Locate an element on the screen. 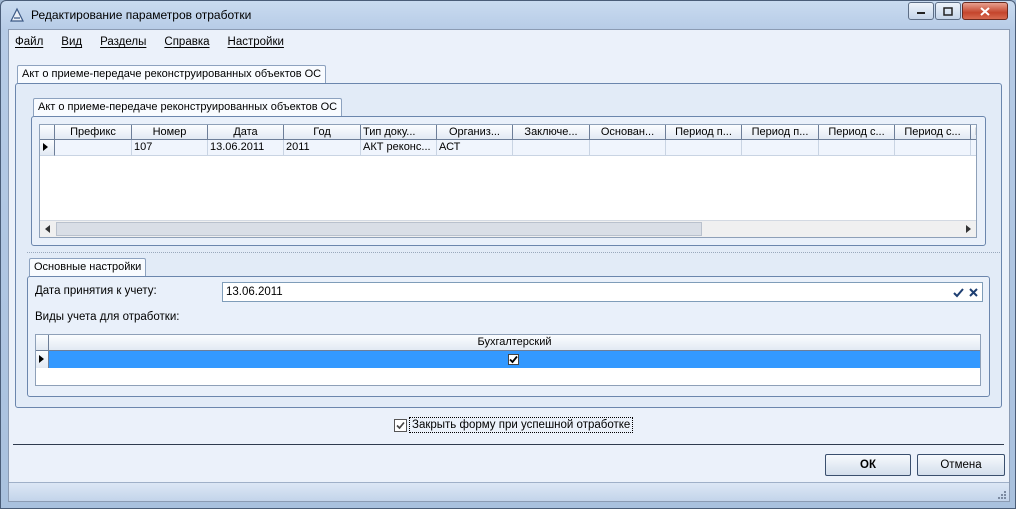 The image size is (1016, 509). col-truncated: П is located at coordinates (973, 132).